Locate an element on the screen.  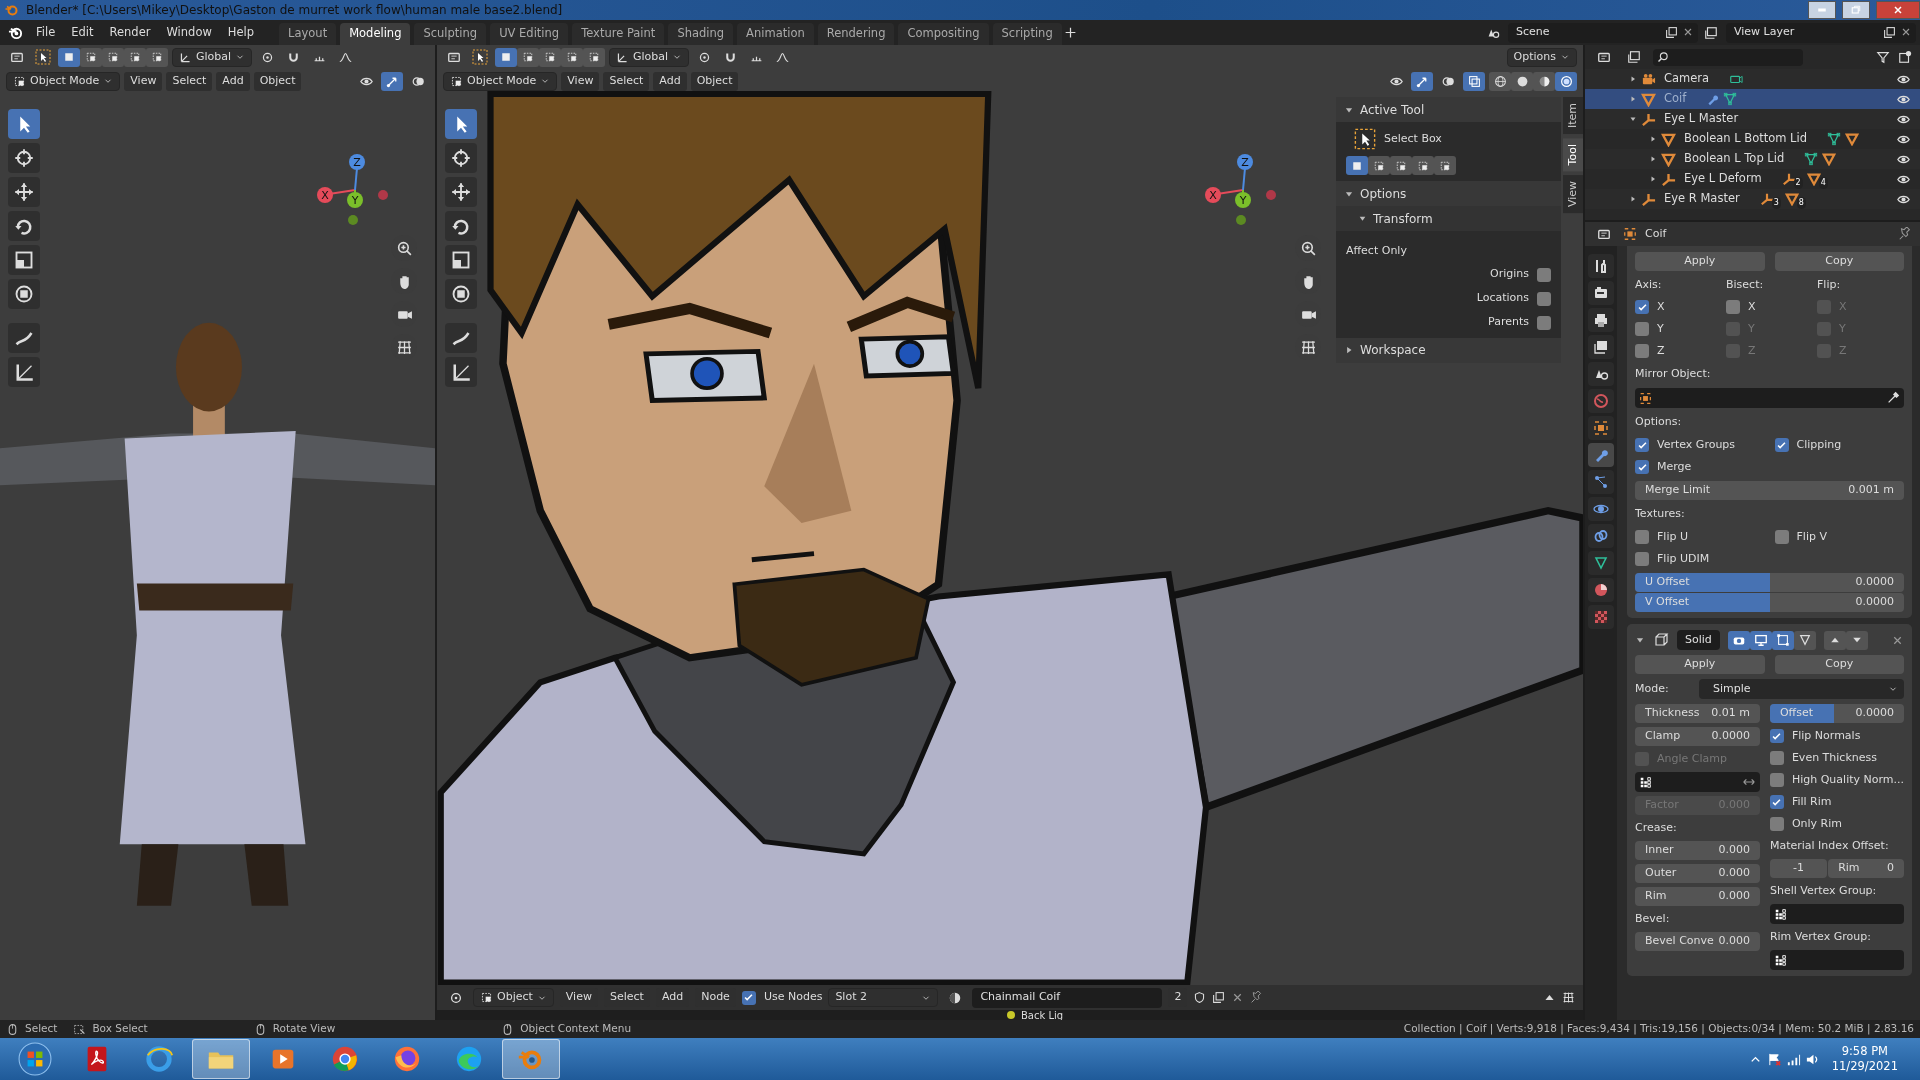
workspace-tab: Texture Paint is located at coordinates (618, 34).